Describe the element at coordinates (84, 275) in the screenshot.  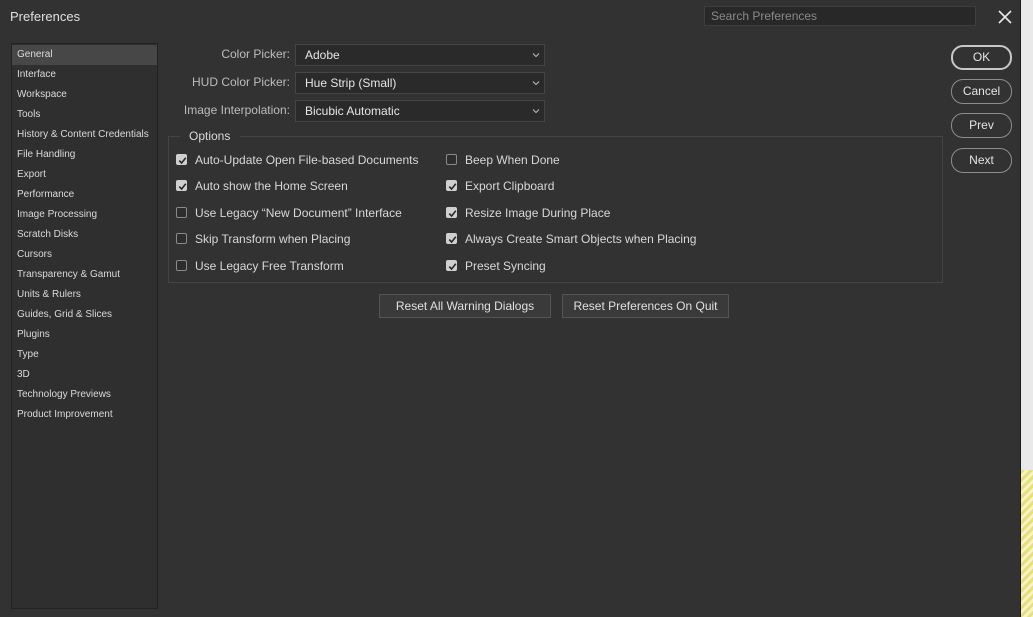
I see `sidebar-item-transparency-gamut: Transparency & Gamut` at that location.